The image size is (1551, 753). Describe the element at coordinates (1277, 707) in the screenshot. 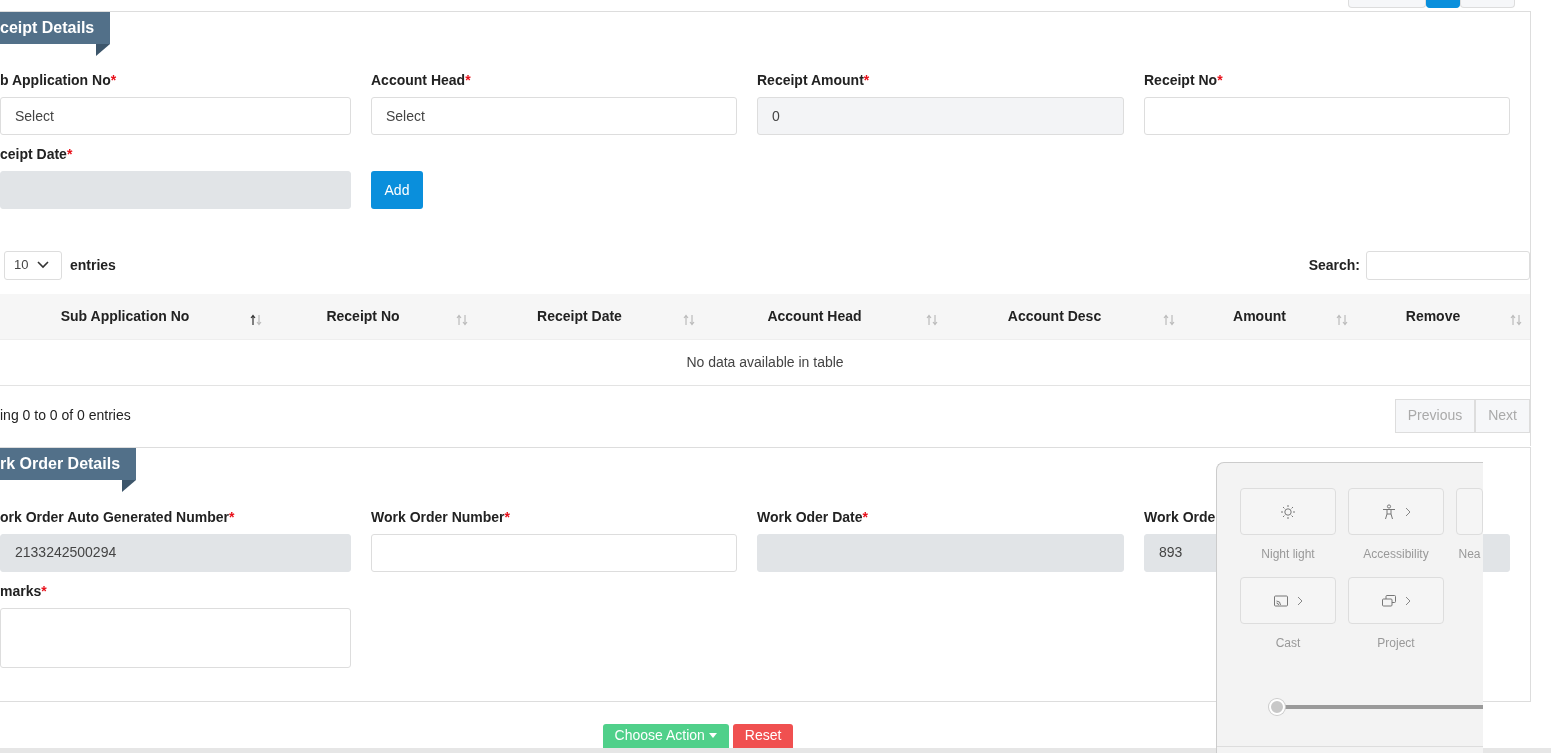

I see `slider-thumb` at that location.